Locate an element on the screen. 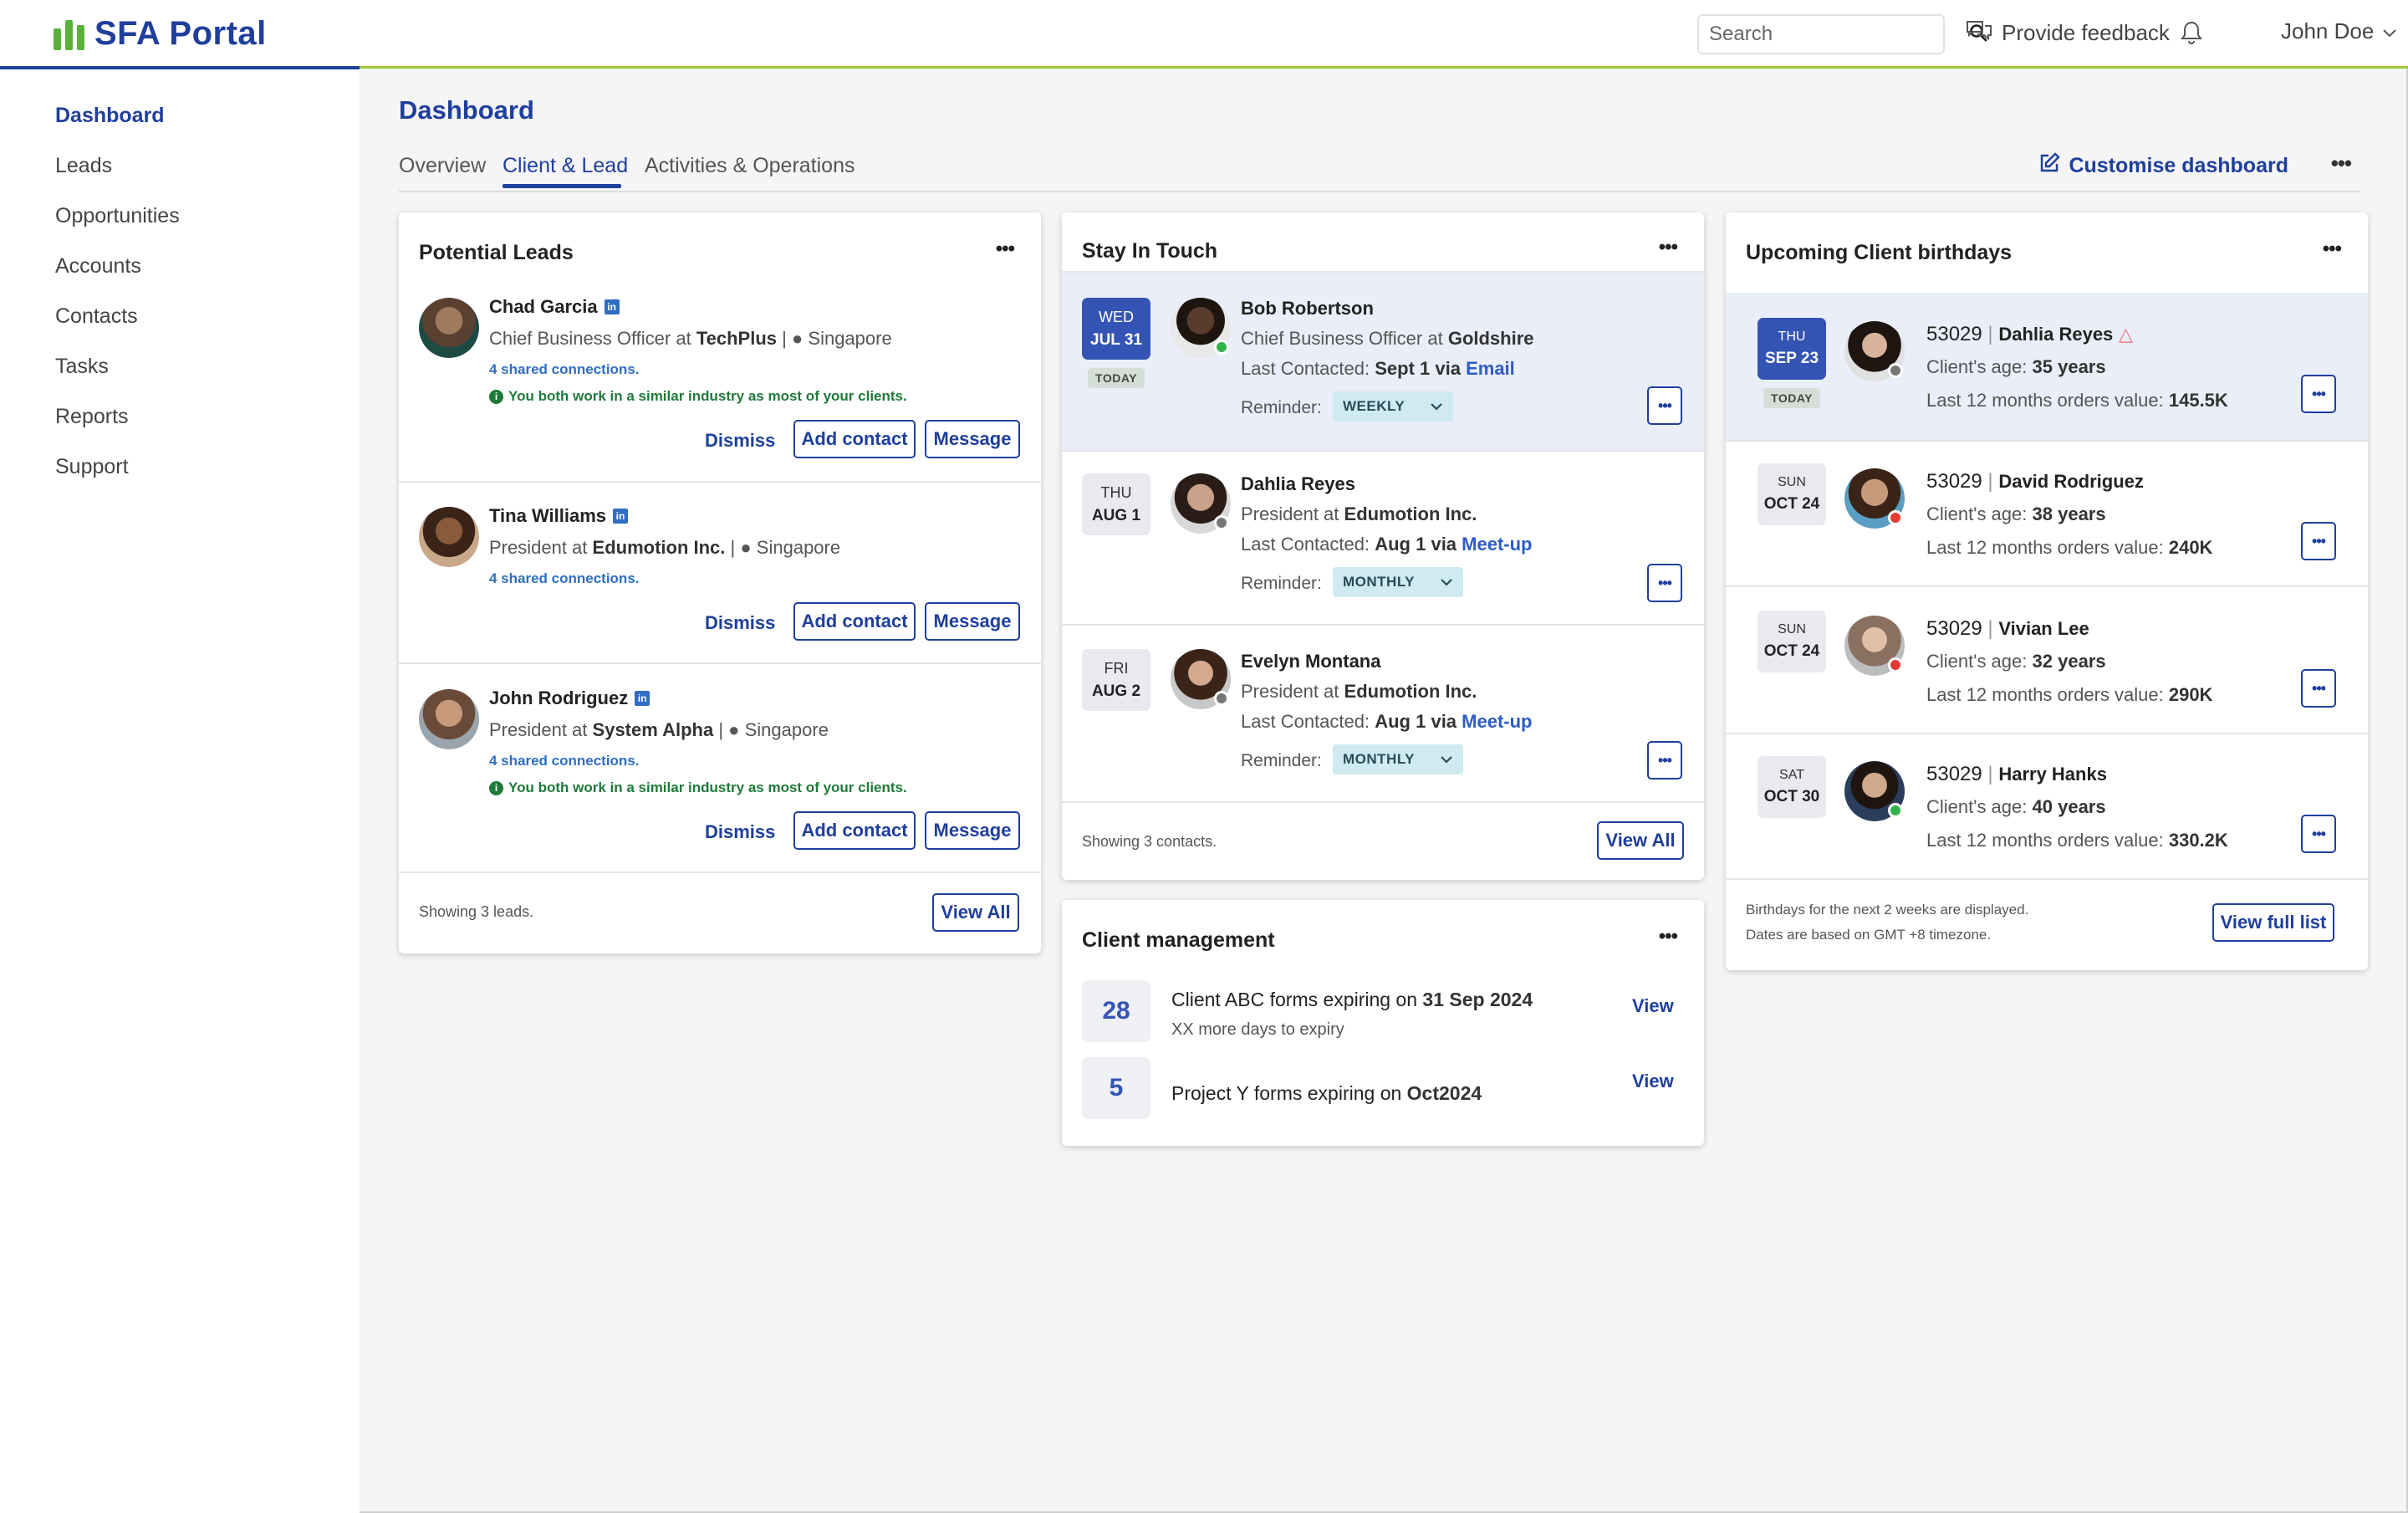 This screenshot has width=2408, height=1513. client-age: Client's age: 35 years is located at coordinates (2016, 367).